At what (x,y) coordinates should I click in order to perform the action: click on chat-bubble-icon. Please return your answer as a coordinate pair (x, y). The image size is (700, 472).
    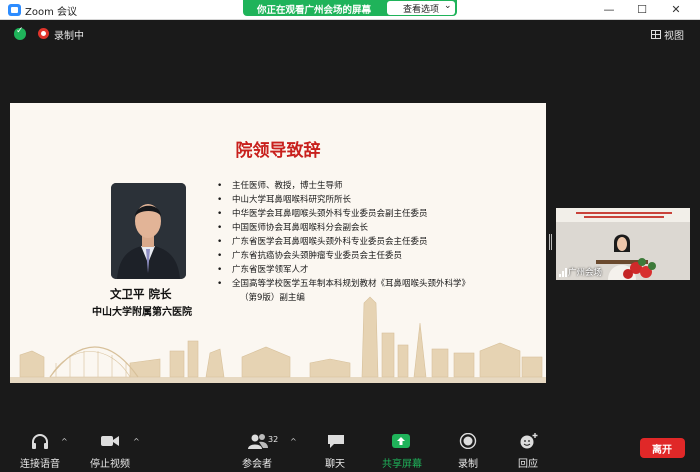
    Looking at the image, I should click on (336, 441).